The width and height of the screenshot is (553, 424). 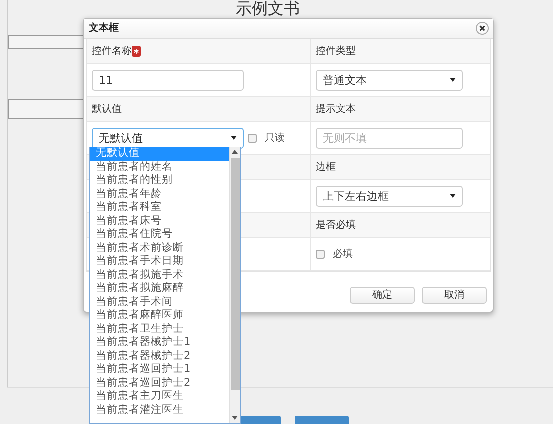 What do you see at coordinates (159, 343) in the screenshot?
I see `dropdown-option: 当前患者器械护士1` at bounding box center [159, 343].